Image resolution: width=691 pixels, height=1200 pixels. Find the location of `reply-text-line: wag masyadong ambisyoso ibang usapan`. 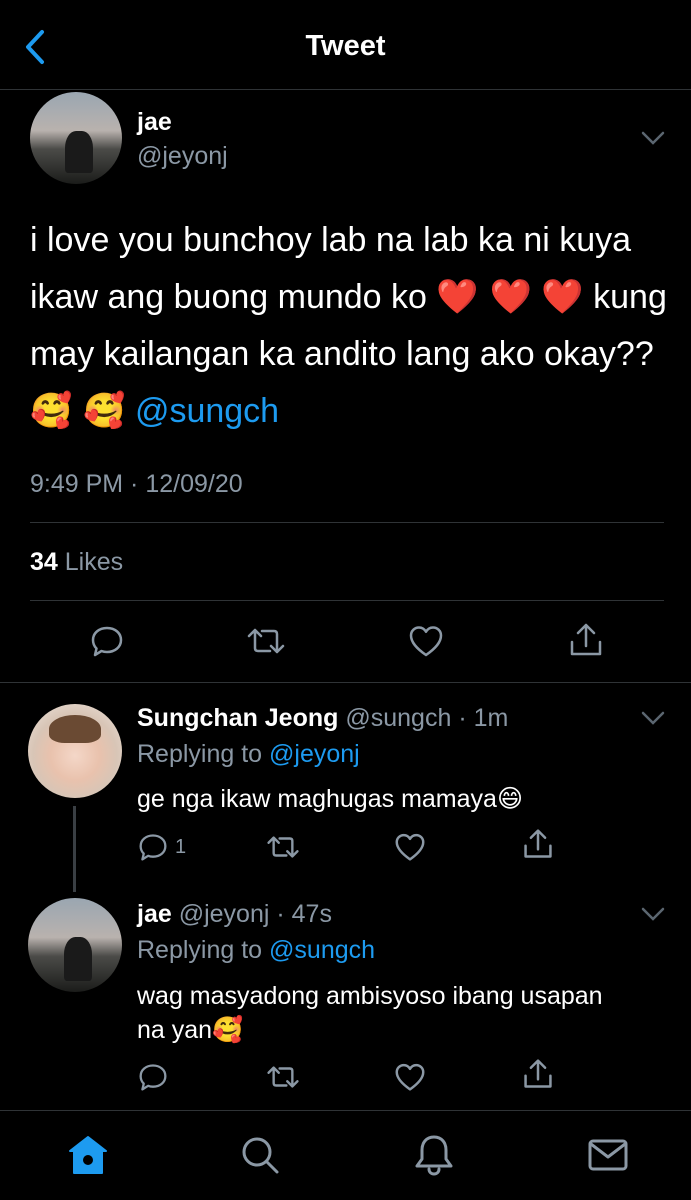

reply-text-line: wag masyadong ambisyoso ibang usapan is located at coordinates (370, 996).